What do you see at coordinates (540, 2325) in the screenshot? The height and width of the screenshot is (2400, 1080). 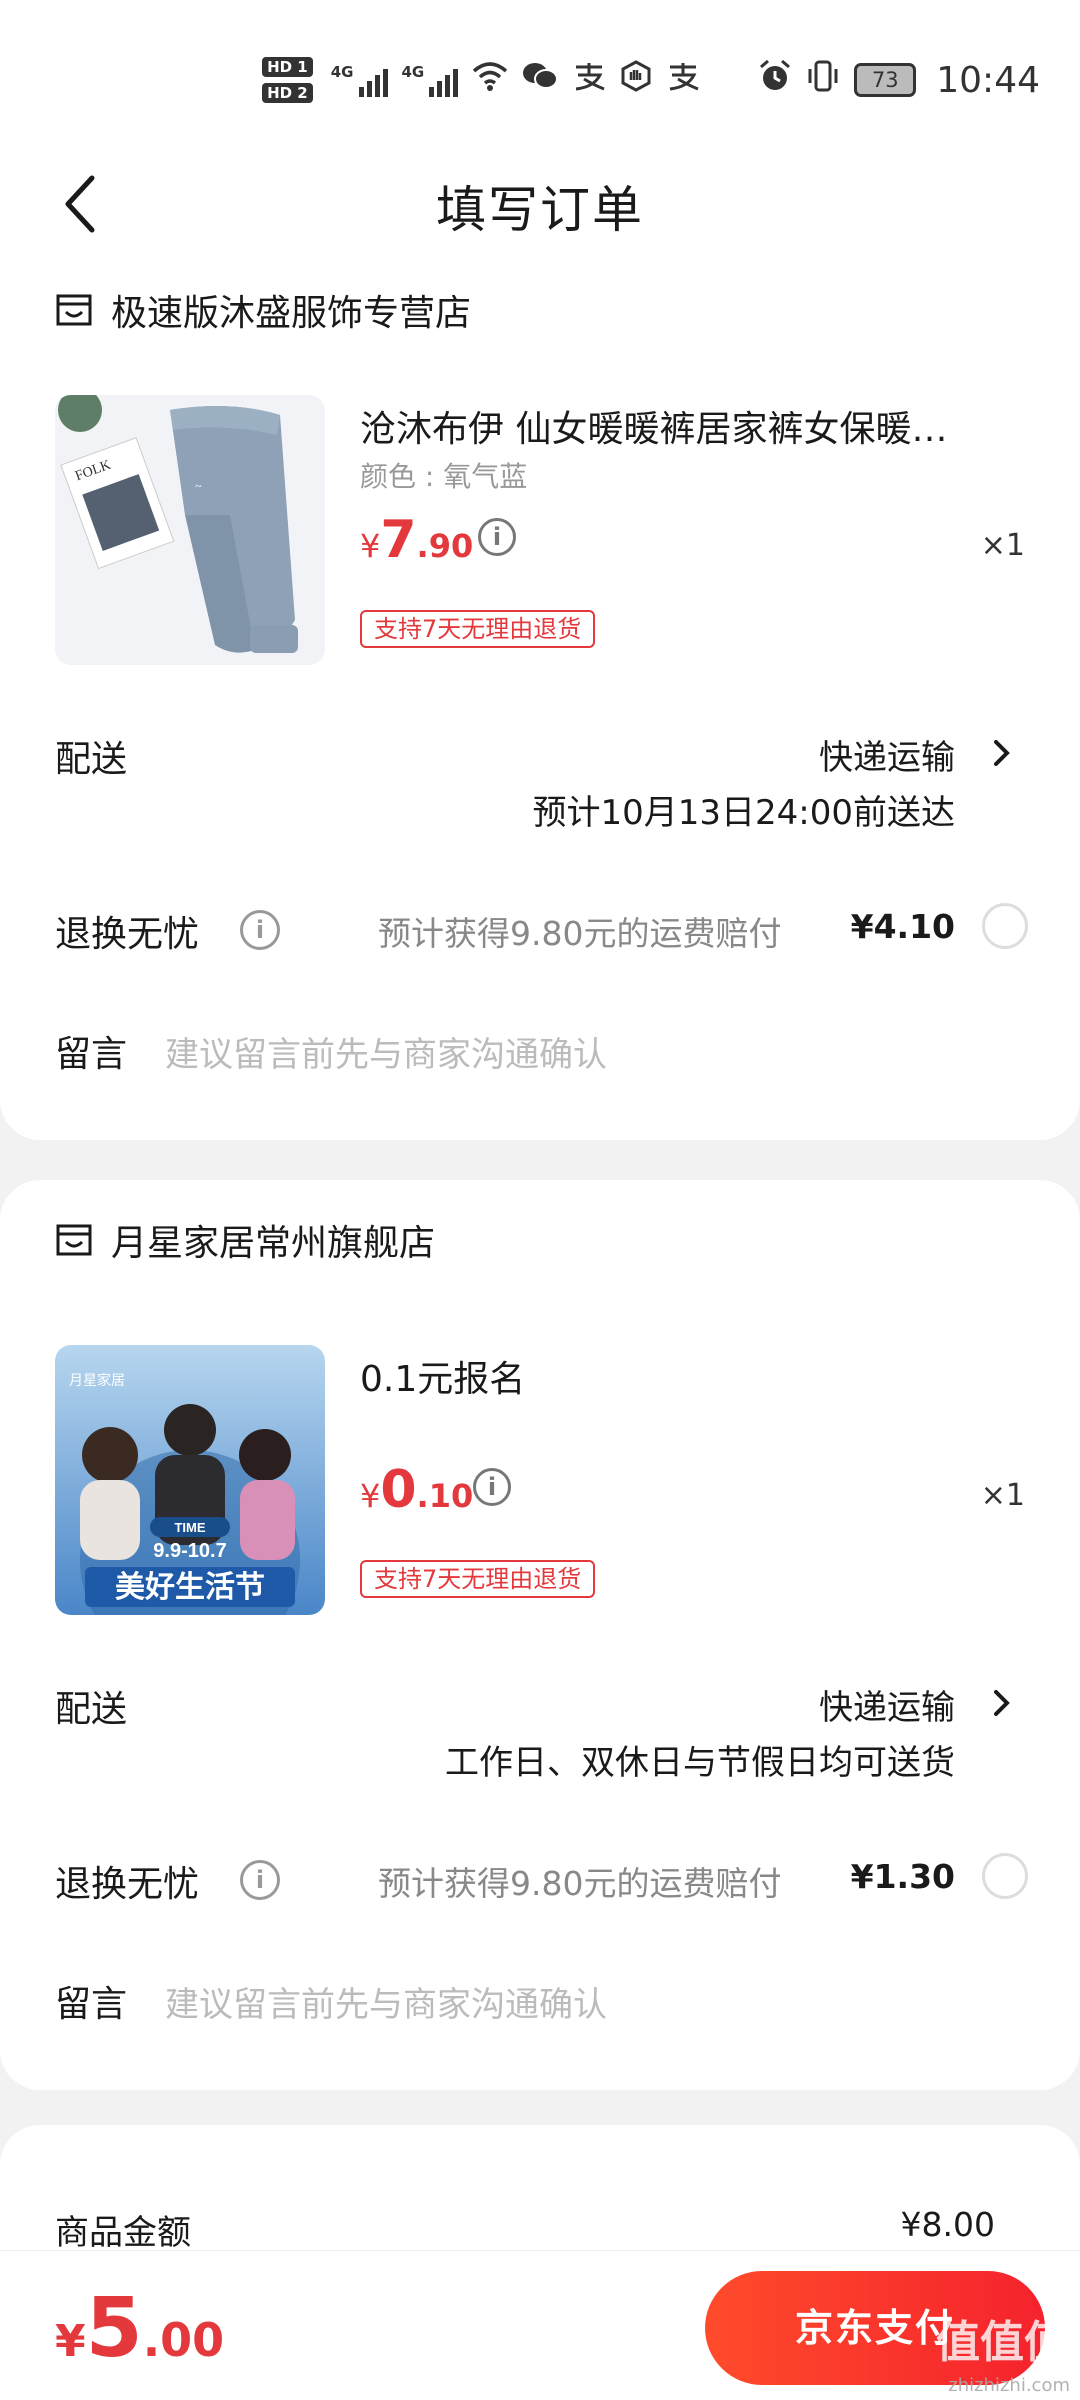 I see `checkout-bar: ¥ 5 .00 京东支付 值值值 zhizhizhi.com` at bounding box center [540, 2325].